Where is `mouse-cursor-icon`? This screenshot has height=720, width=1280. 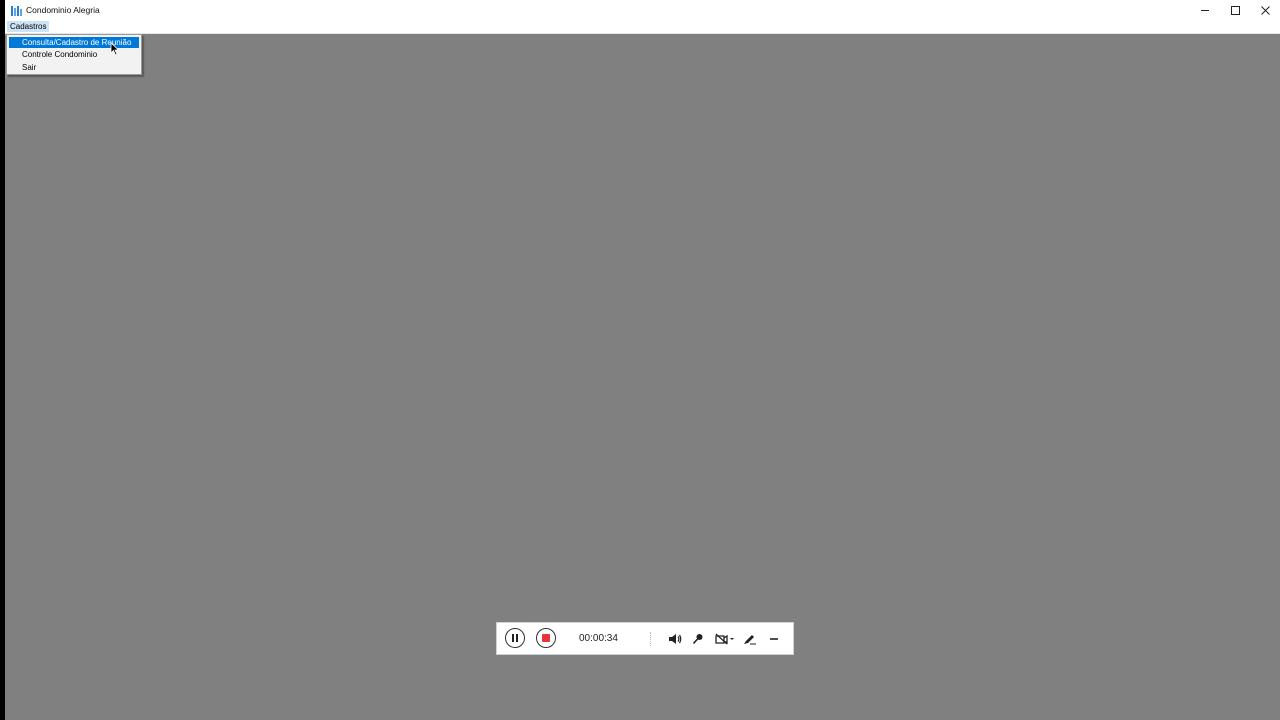 mouse-cursor-icon is located at coordinates (115, 49).